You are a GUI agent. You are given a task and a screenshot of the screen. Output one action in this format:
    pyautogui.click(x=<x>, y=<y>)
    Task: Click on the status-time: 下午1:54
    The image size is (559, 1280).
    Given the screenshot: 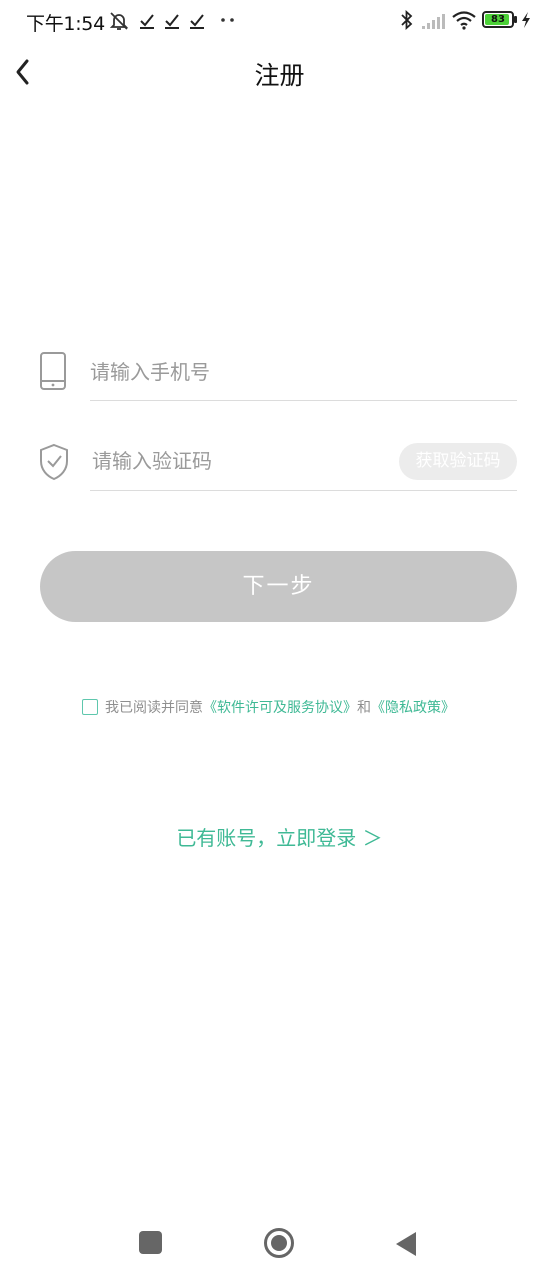 What is the action you would take?
    pyautogui.click(x=65, y=24)
    